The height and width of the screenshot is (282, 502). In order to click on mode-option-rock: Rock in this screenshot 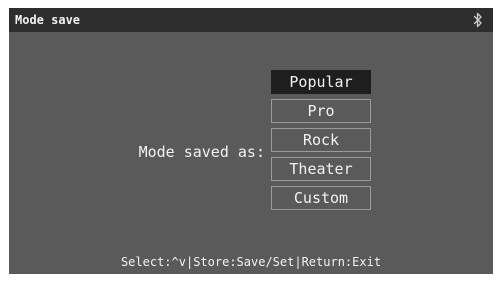, I will do `click(321, 140)`.